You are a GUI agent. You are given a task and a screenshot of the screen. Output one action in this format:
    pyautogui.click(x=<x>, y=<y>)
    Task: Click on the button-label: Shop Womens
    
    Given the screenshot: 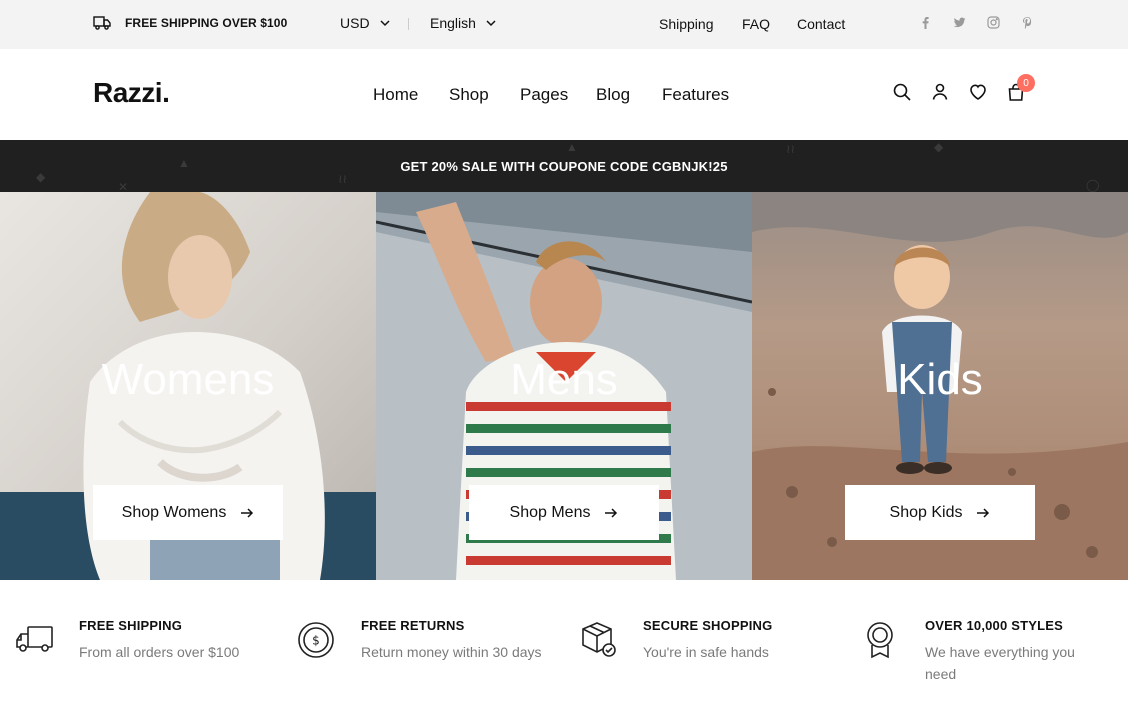 What is the action you would take?
    pyautogui.click(x=174, y=512)
    